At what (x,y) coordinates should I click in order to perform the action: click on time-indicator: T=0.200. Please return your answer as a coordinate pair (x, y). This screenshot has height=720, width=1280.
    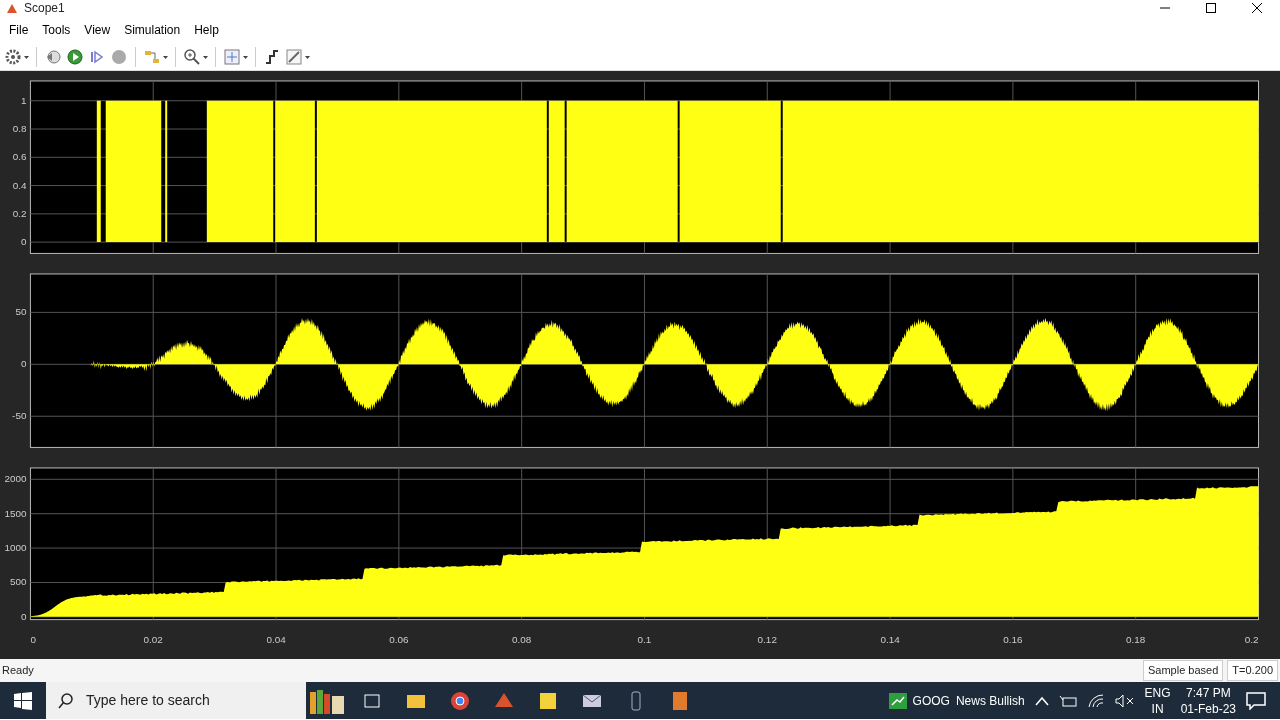
    Looking at the image, I should click on (1252, 670).